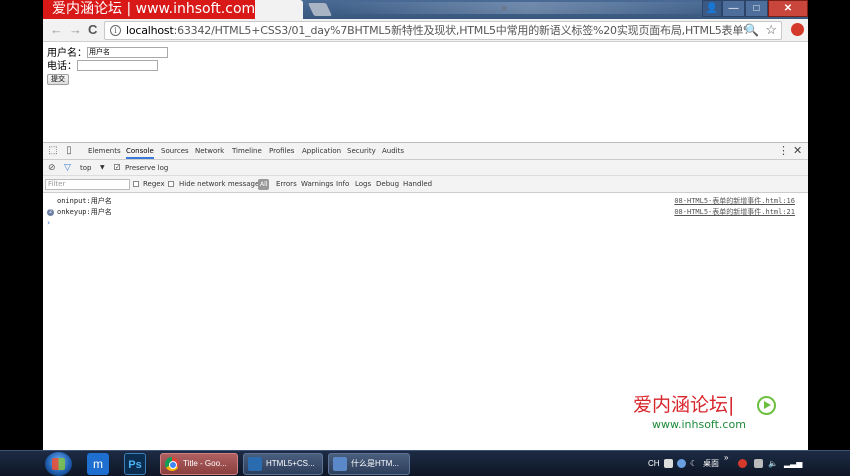 This screenshot has width=850, height=476. I want to click on start-button, so click(58, 464).